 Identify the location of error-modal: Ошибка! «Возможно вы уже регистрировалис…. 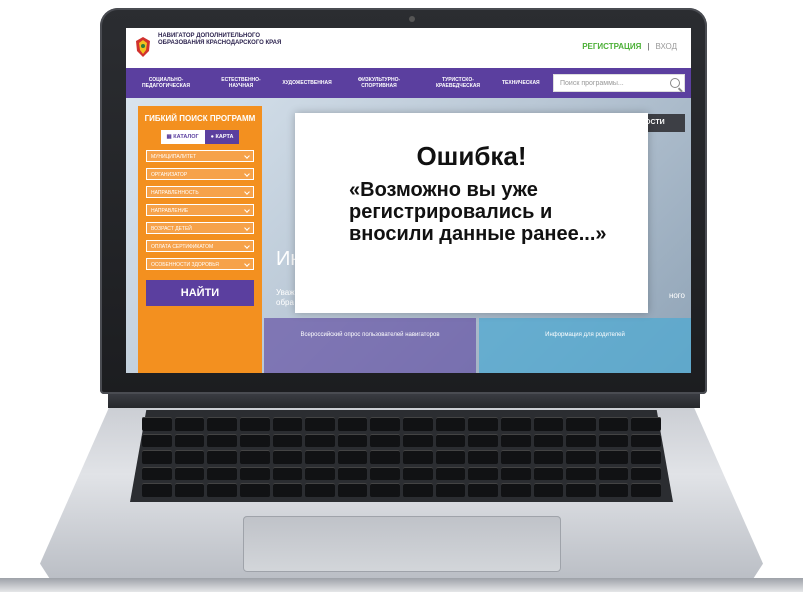
(471, 213).